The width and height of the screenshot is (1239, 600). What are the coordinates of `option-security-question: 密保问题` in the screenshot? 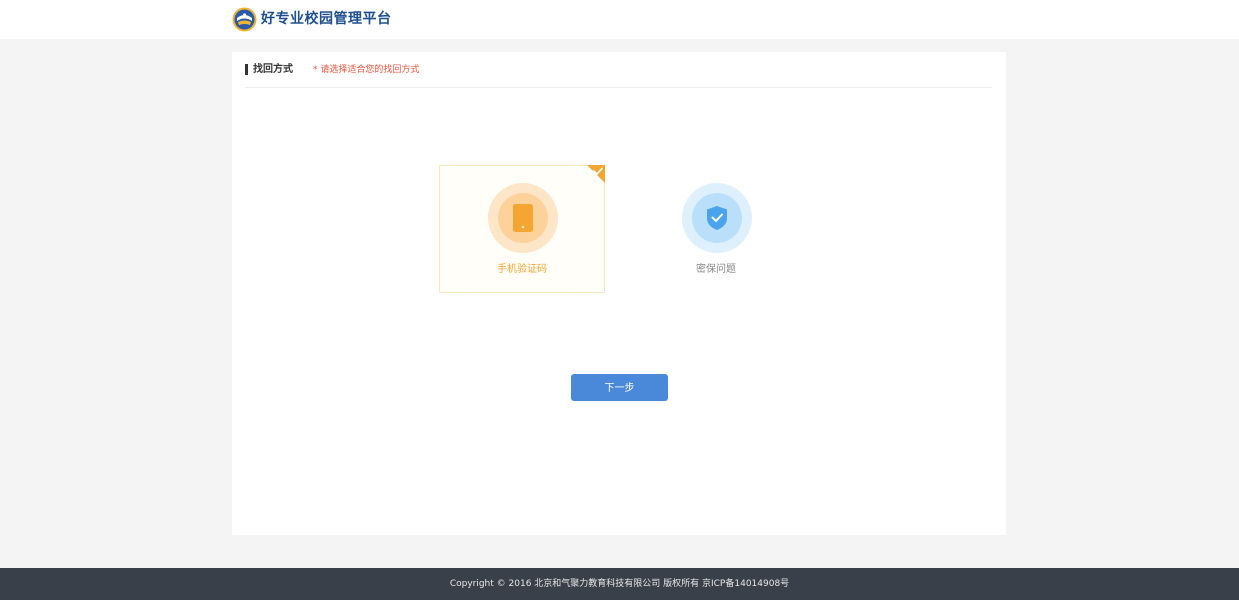 It's located at (716, 229).